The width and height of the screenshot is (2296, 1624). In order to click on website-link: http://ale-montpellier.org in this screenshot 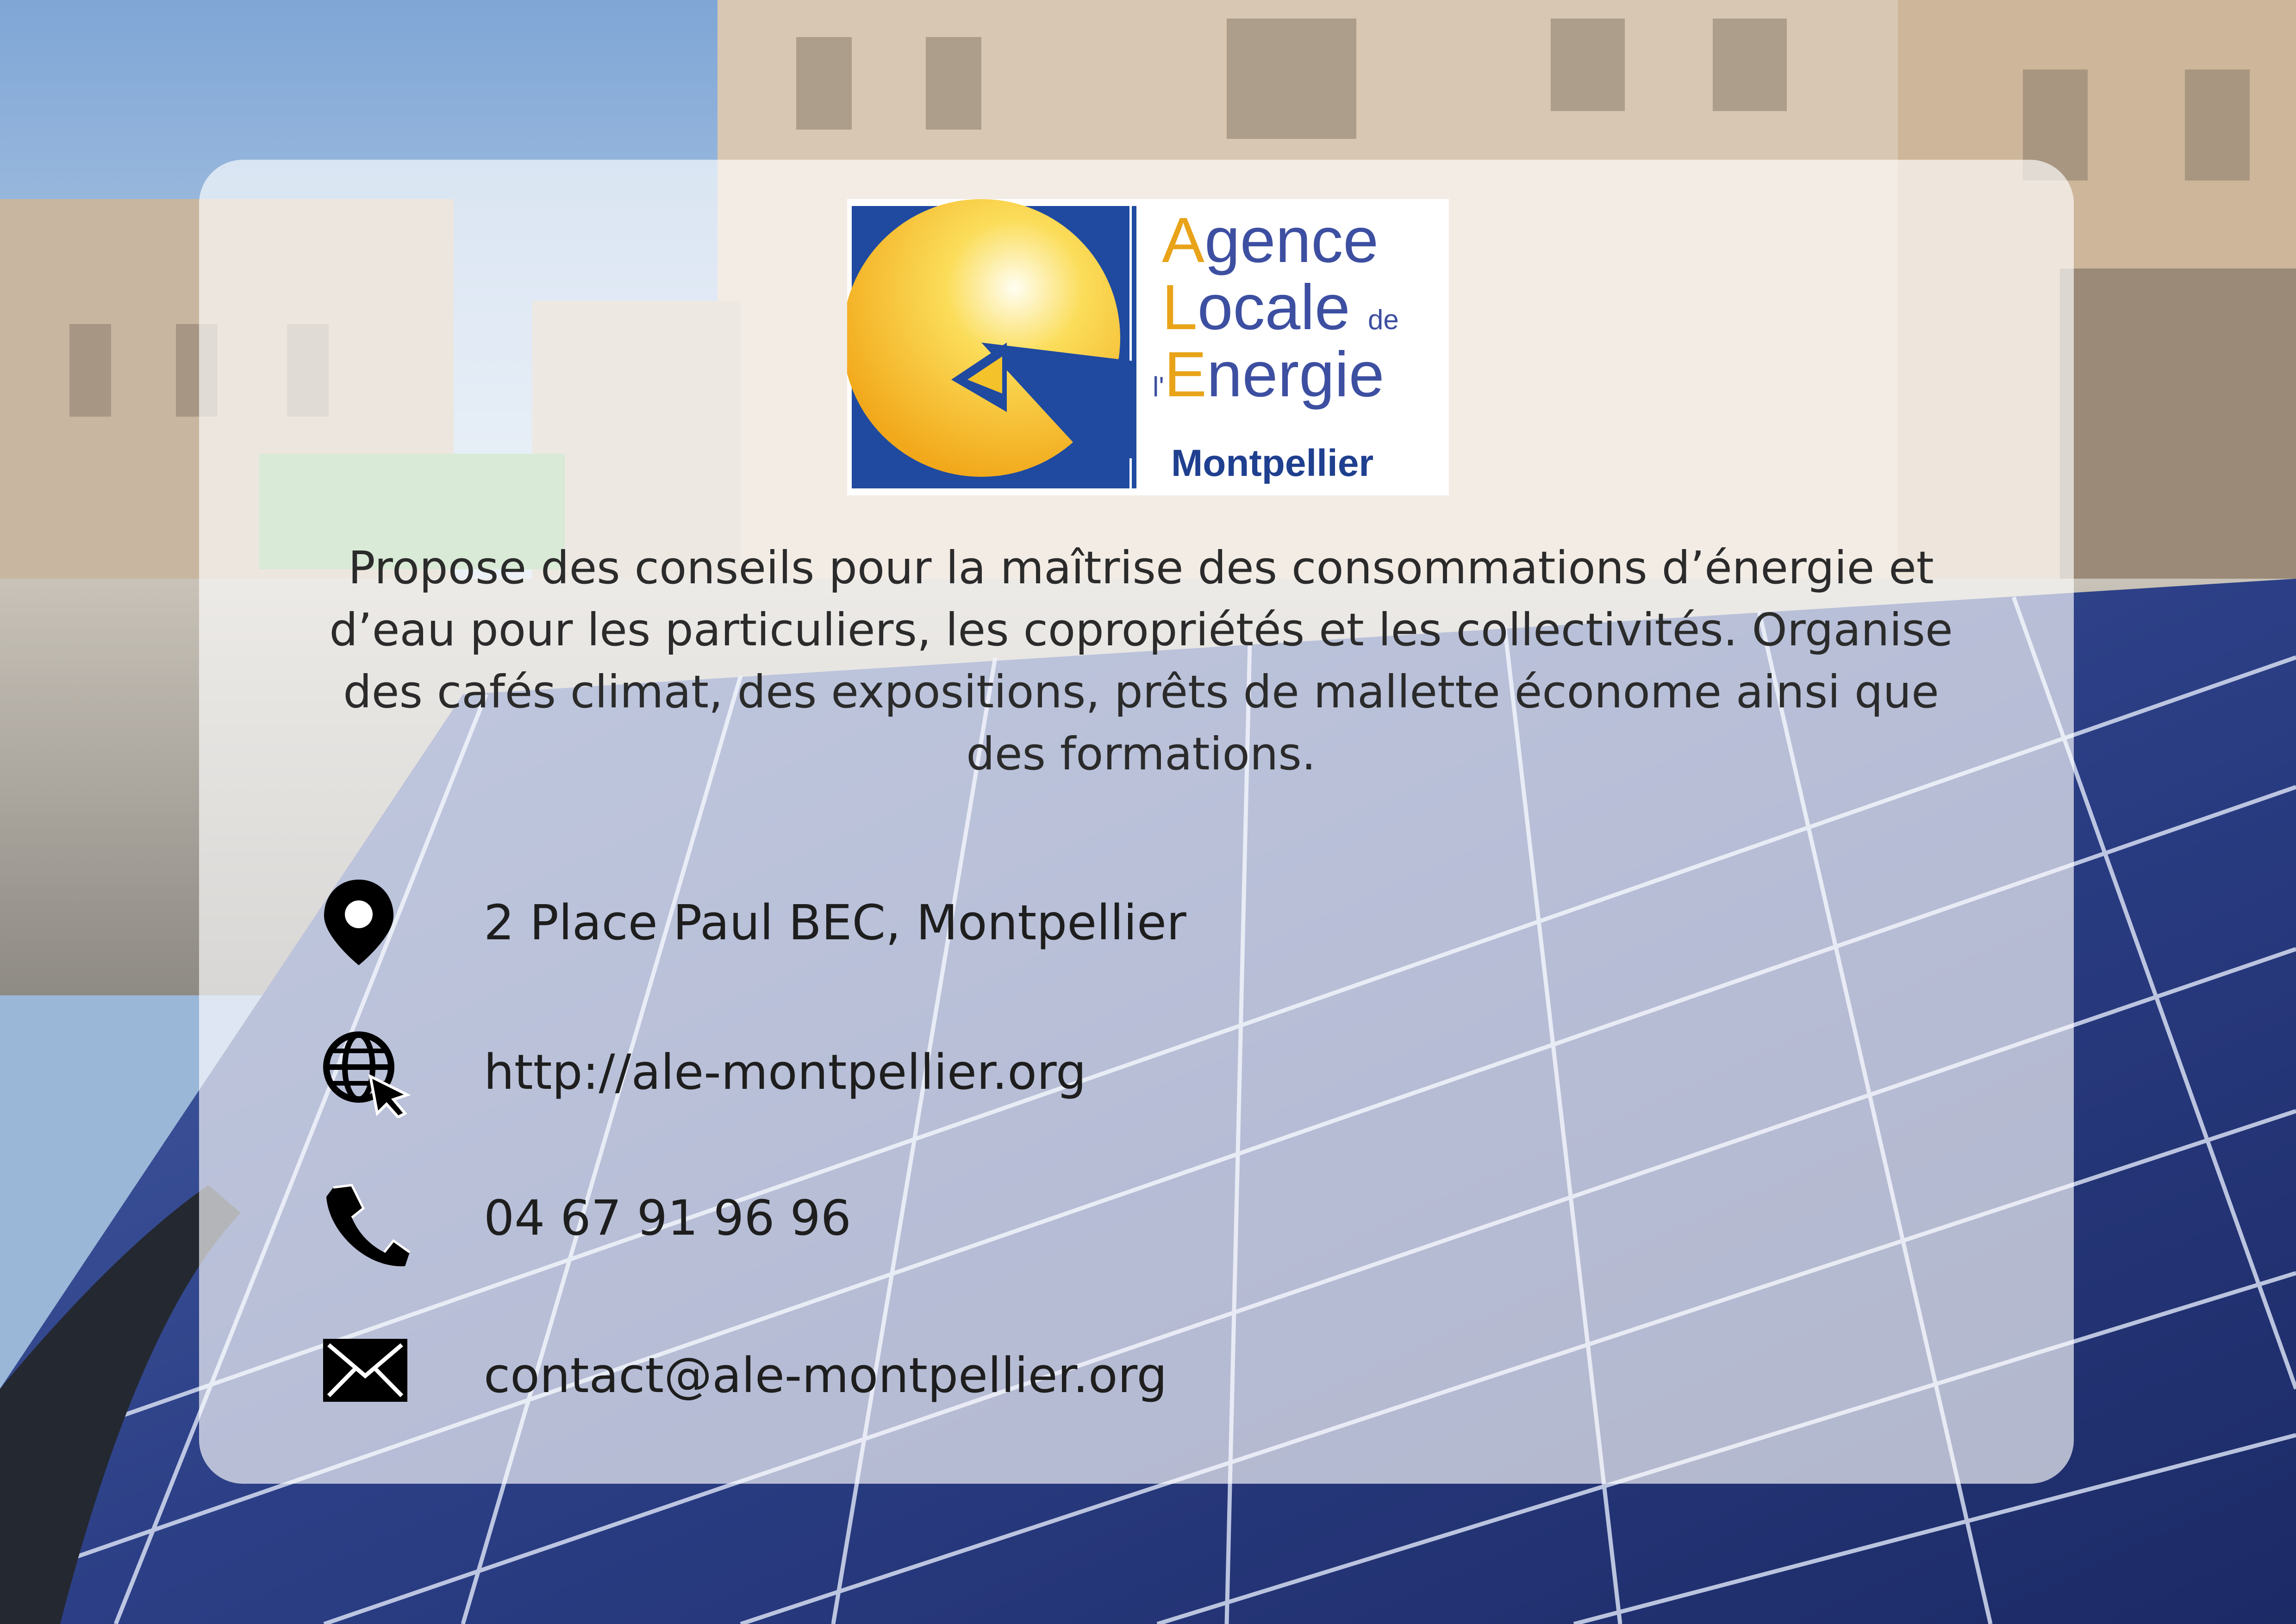, I will do `click(785, 1072)`.